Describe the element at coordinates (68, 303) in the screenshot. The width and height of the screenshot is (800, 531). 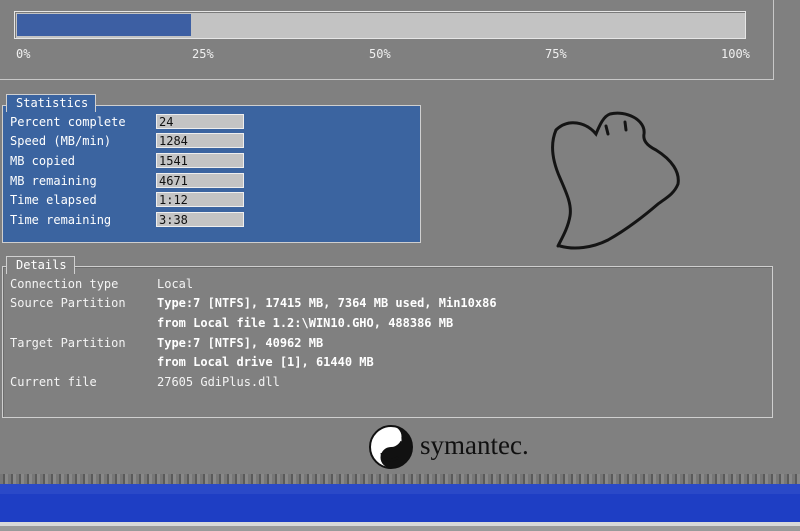
I see `source-partition-label: Source Partition` at that location.